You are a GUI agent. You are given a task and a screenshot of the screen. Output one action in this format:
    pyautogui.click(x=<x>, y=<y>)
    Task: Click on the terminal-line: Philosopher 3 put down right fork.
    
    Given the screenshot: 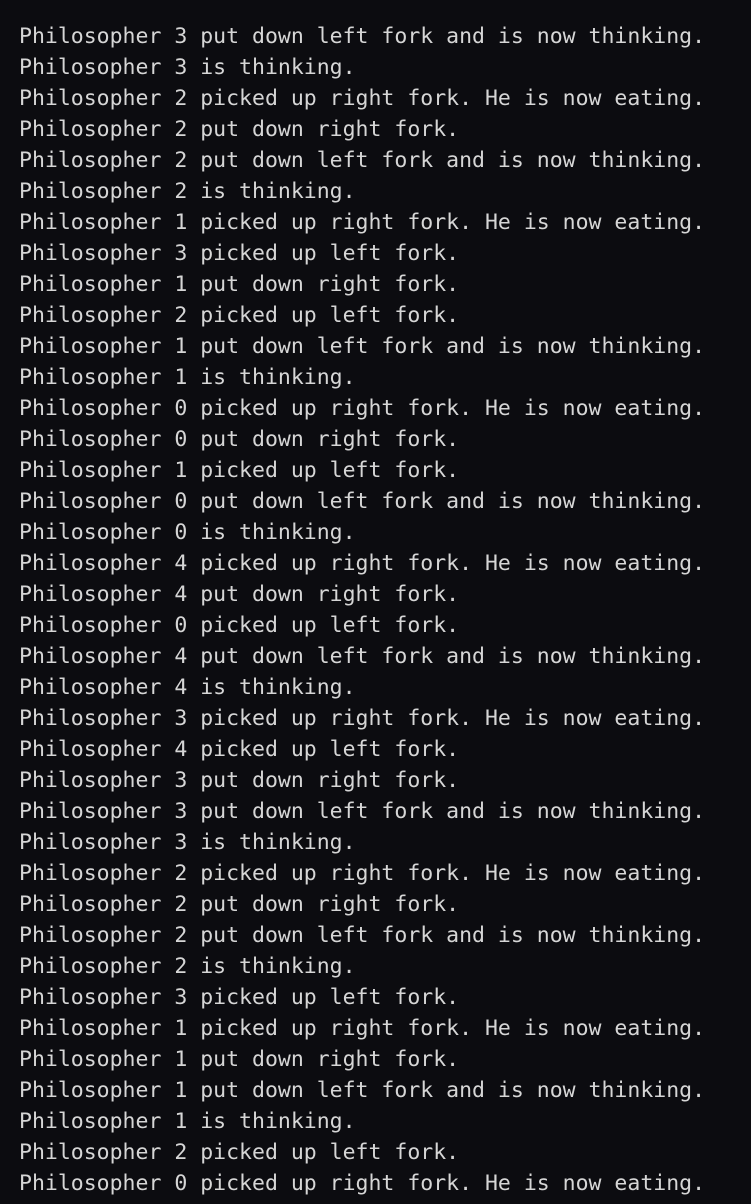 What is the action you would take?
    pyautogui.click(x=239, y=780)
    